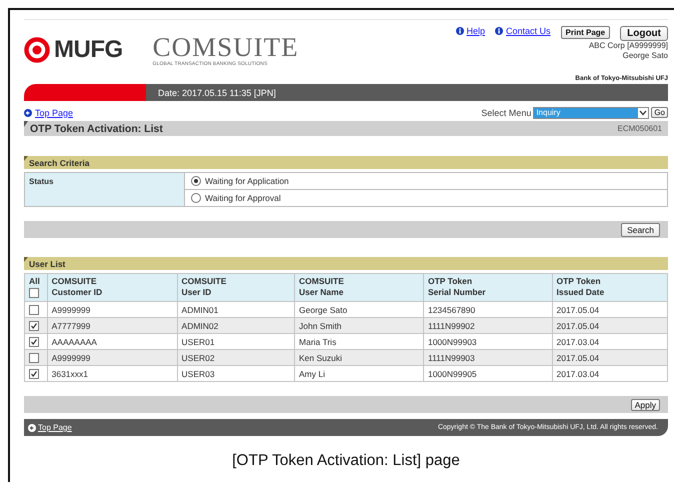 Image resolution: width=674 pixels, height=484 pixels. I want to click on date-text: Date: 2017.05.15 11:35 [JPN], so click(217, 93).